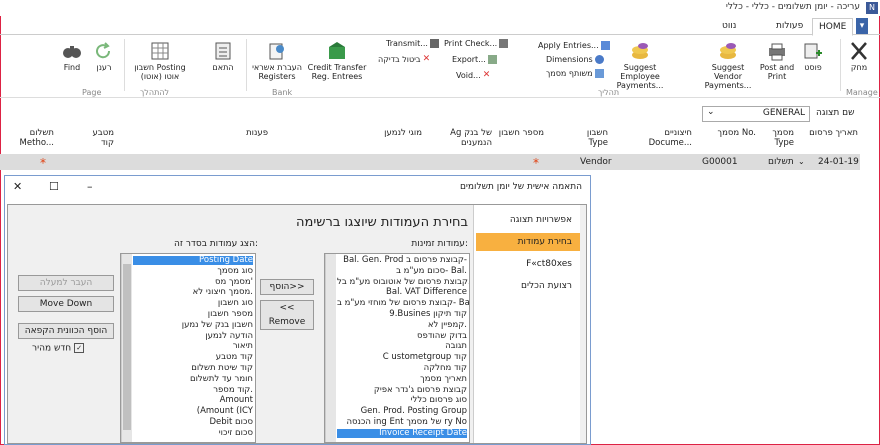  I want to click on nav-item-ribbon: רצועת הכלים, so click(528, 286).